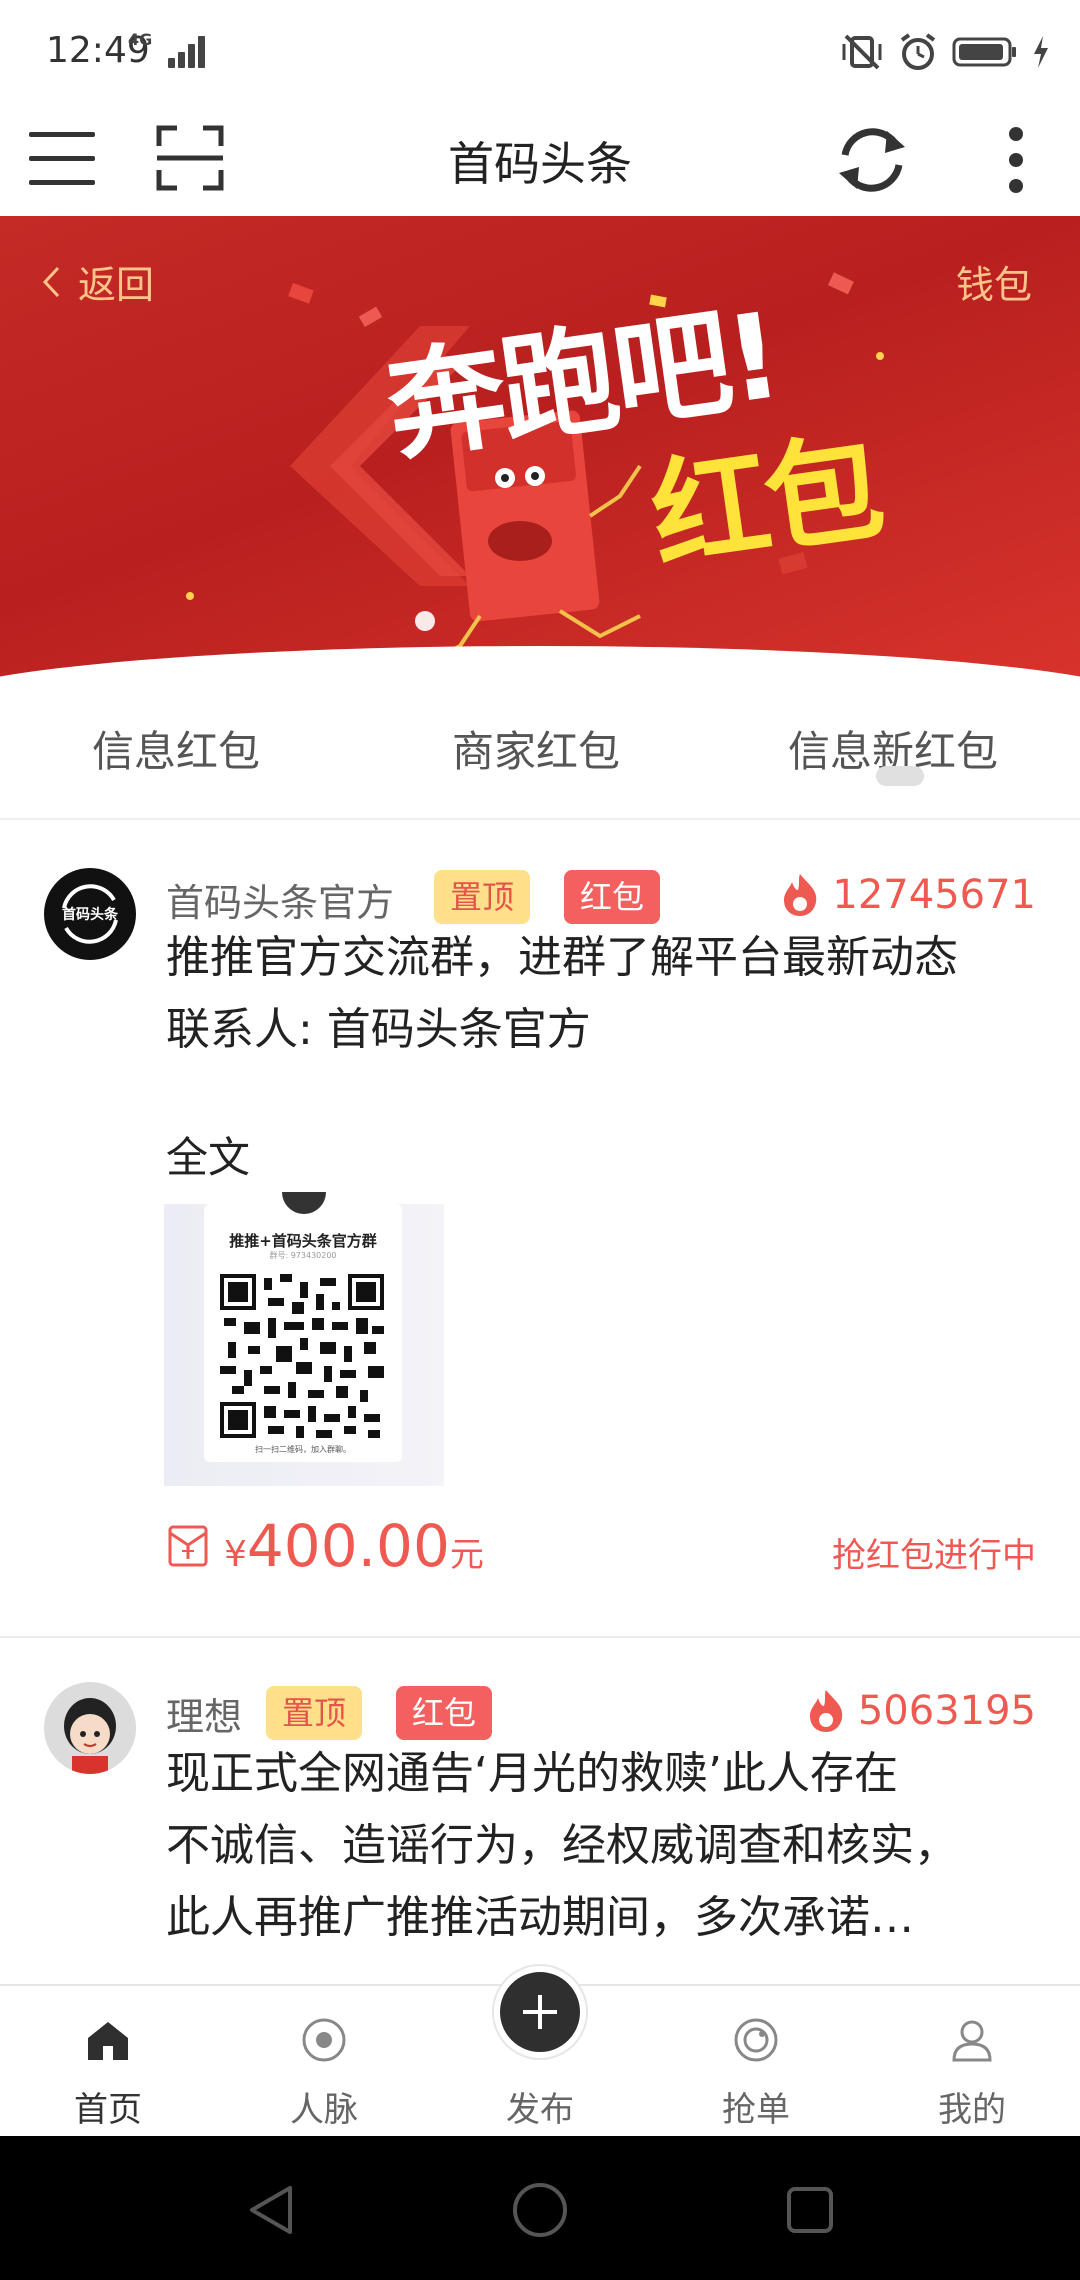 The image size is (1080, 2280). I want to click on qr-card: 推推+首码头条官方群 群号: 973430200 扫一扫二维码，加入群聊。, so click(303, 1327).